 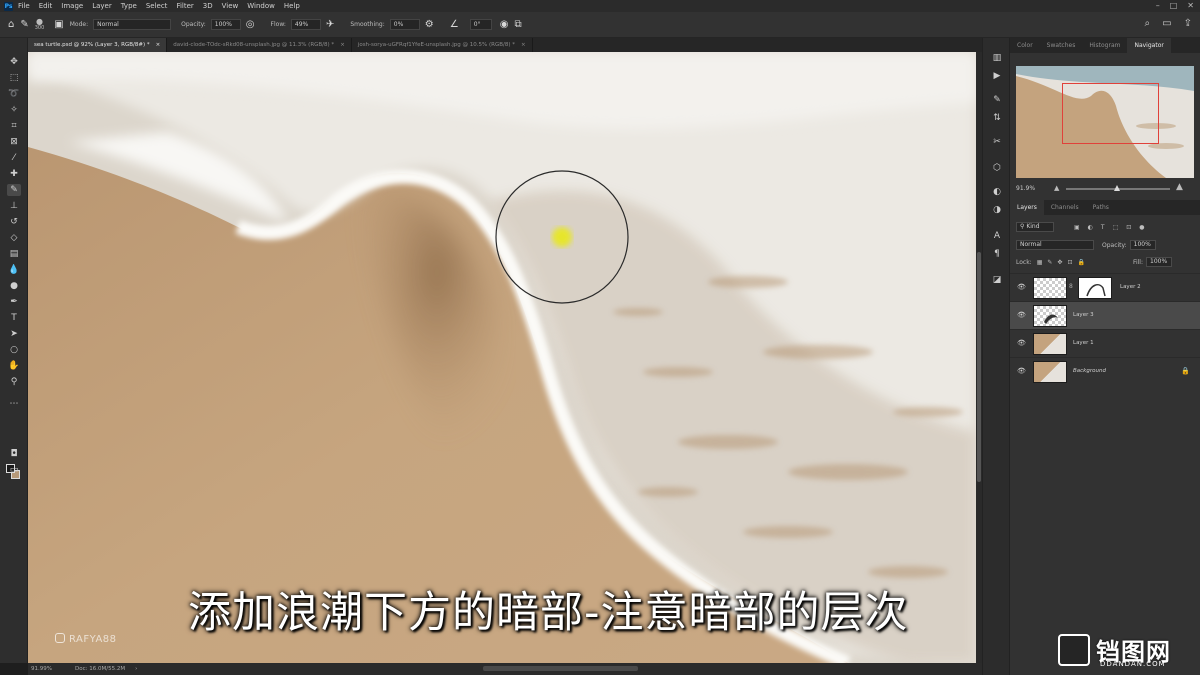 What do you see at coordinates (997, 280) in the screenshot?
I see `libraries-icon: ◪` at bounding box center [997, 280].